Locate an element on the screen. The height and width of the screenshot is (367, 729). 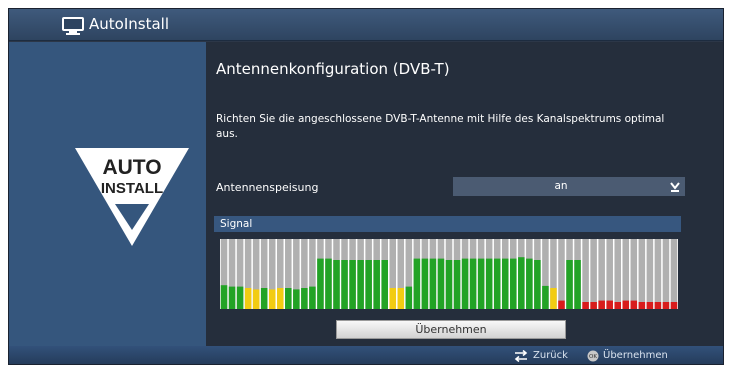
signal-header: Signal is located at coordinates (447, 224).